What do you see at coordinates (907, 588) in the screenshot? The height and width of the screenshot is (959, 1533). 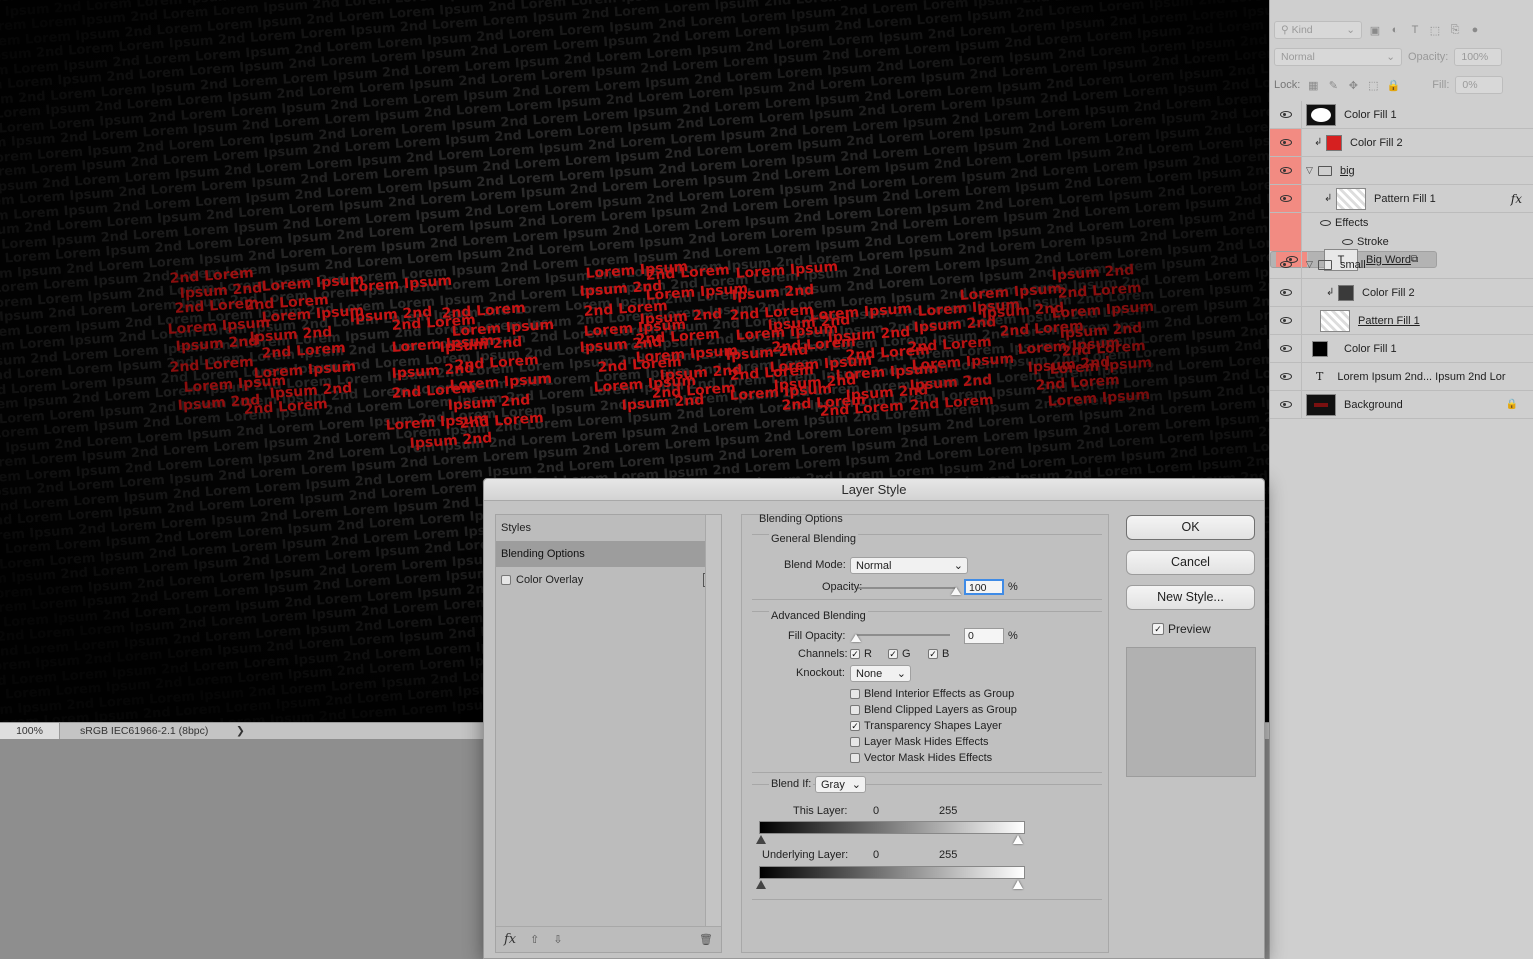 I see `opacity-slider` at bounding box center [907, 588].